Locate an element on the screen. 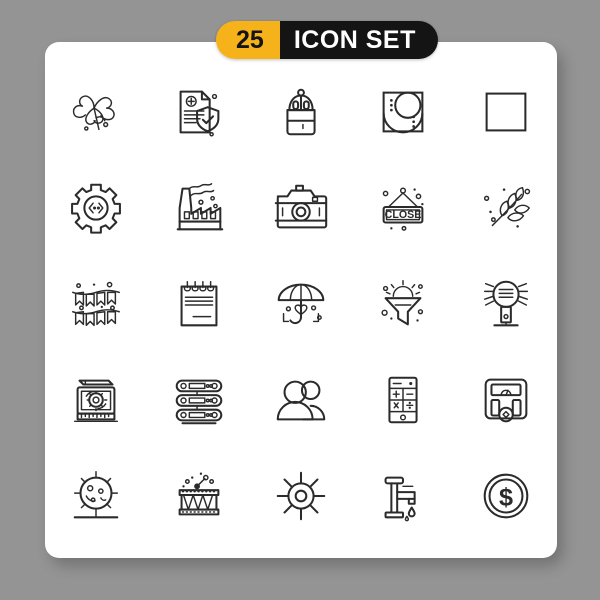 The width and height of the screenshot is (600, 600). server-rack-icon is located at coordinates (198, 402).